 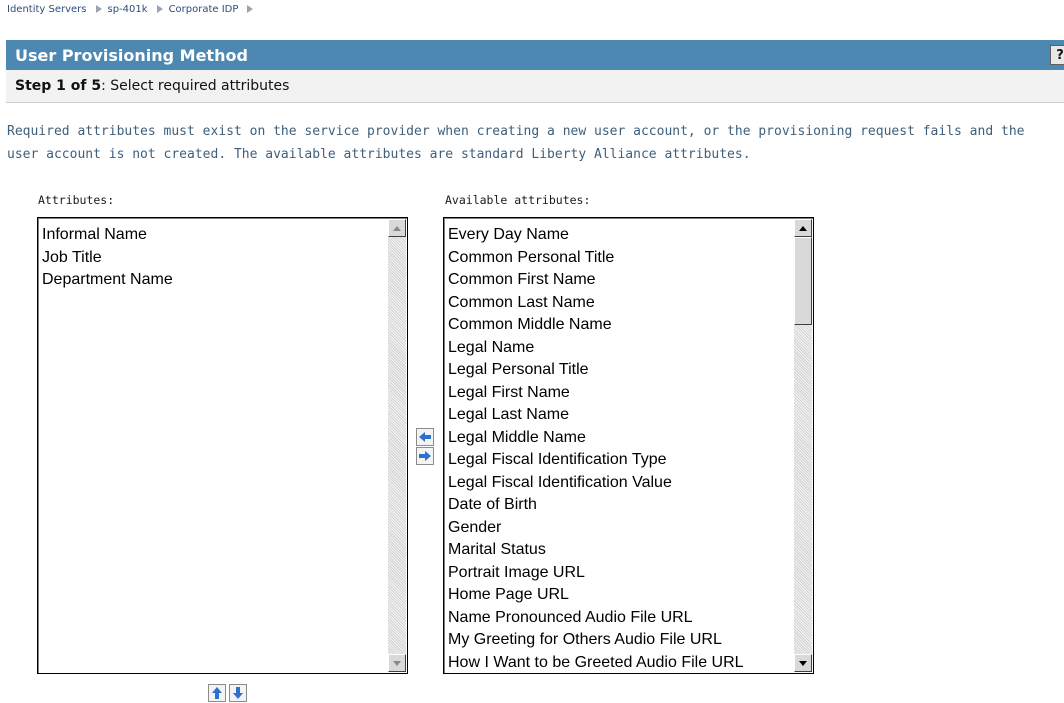 I want to click on list-item: Portrait Image URL, so click(x=619, y=573).